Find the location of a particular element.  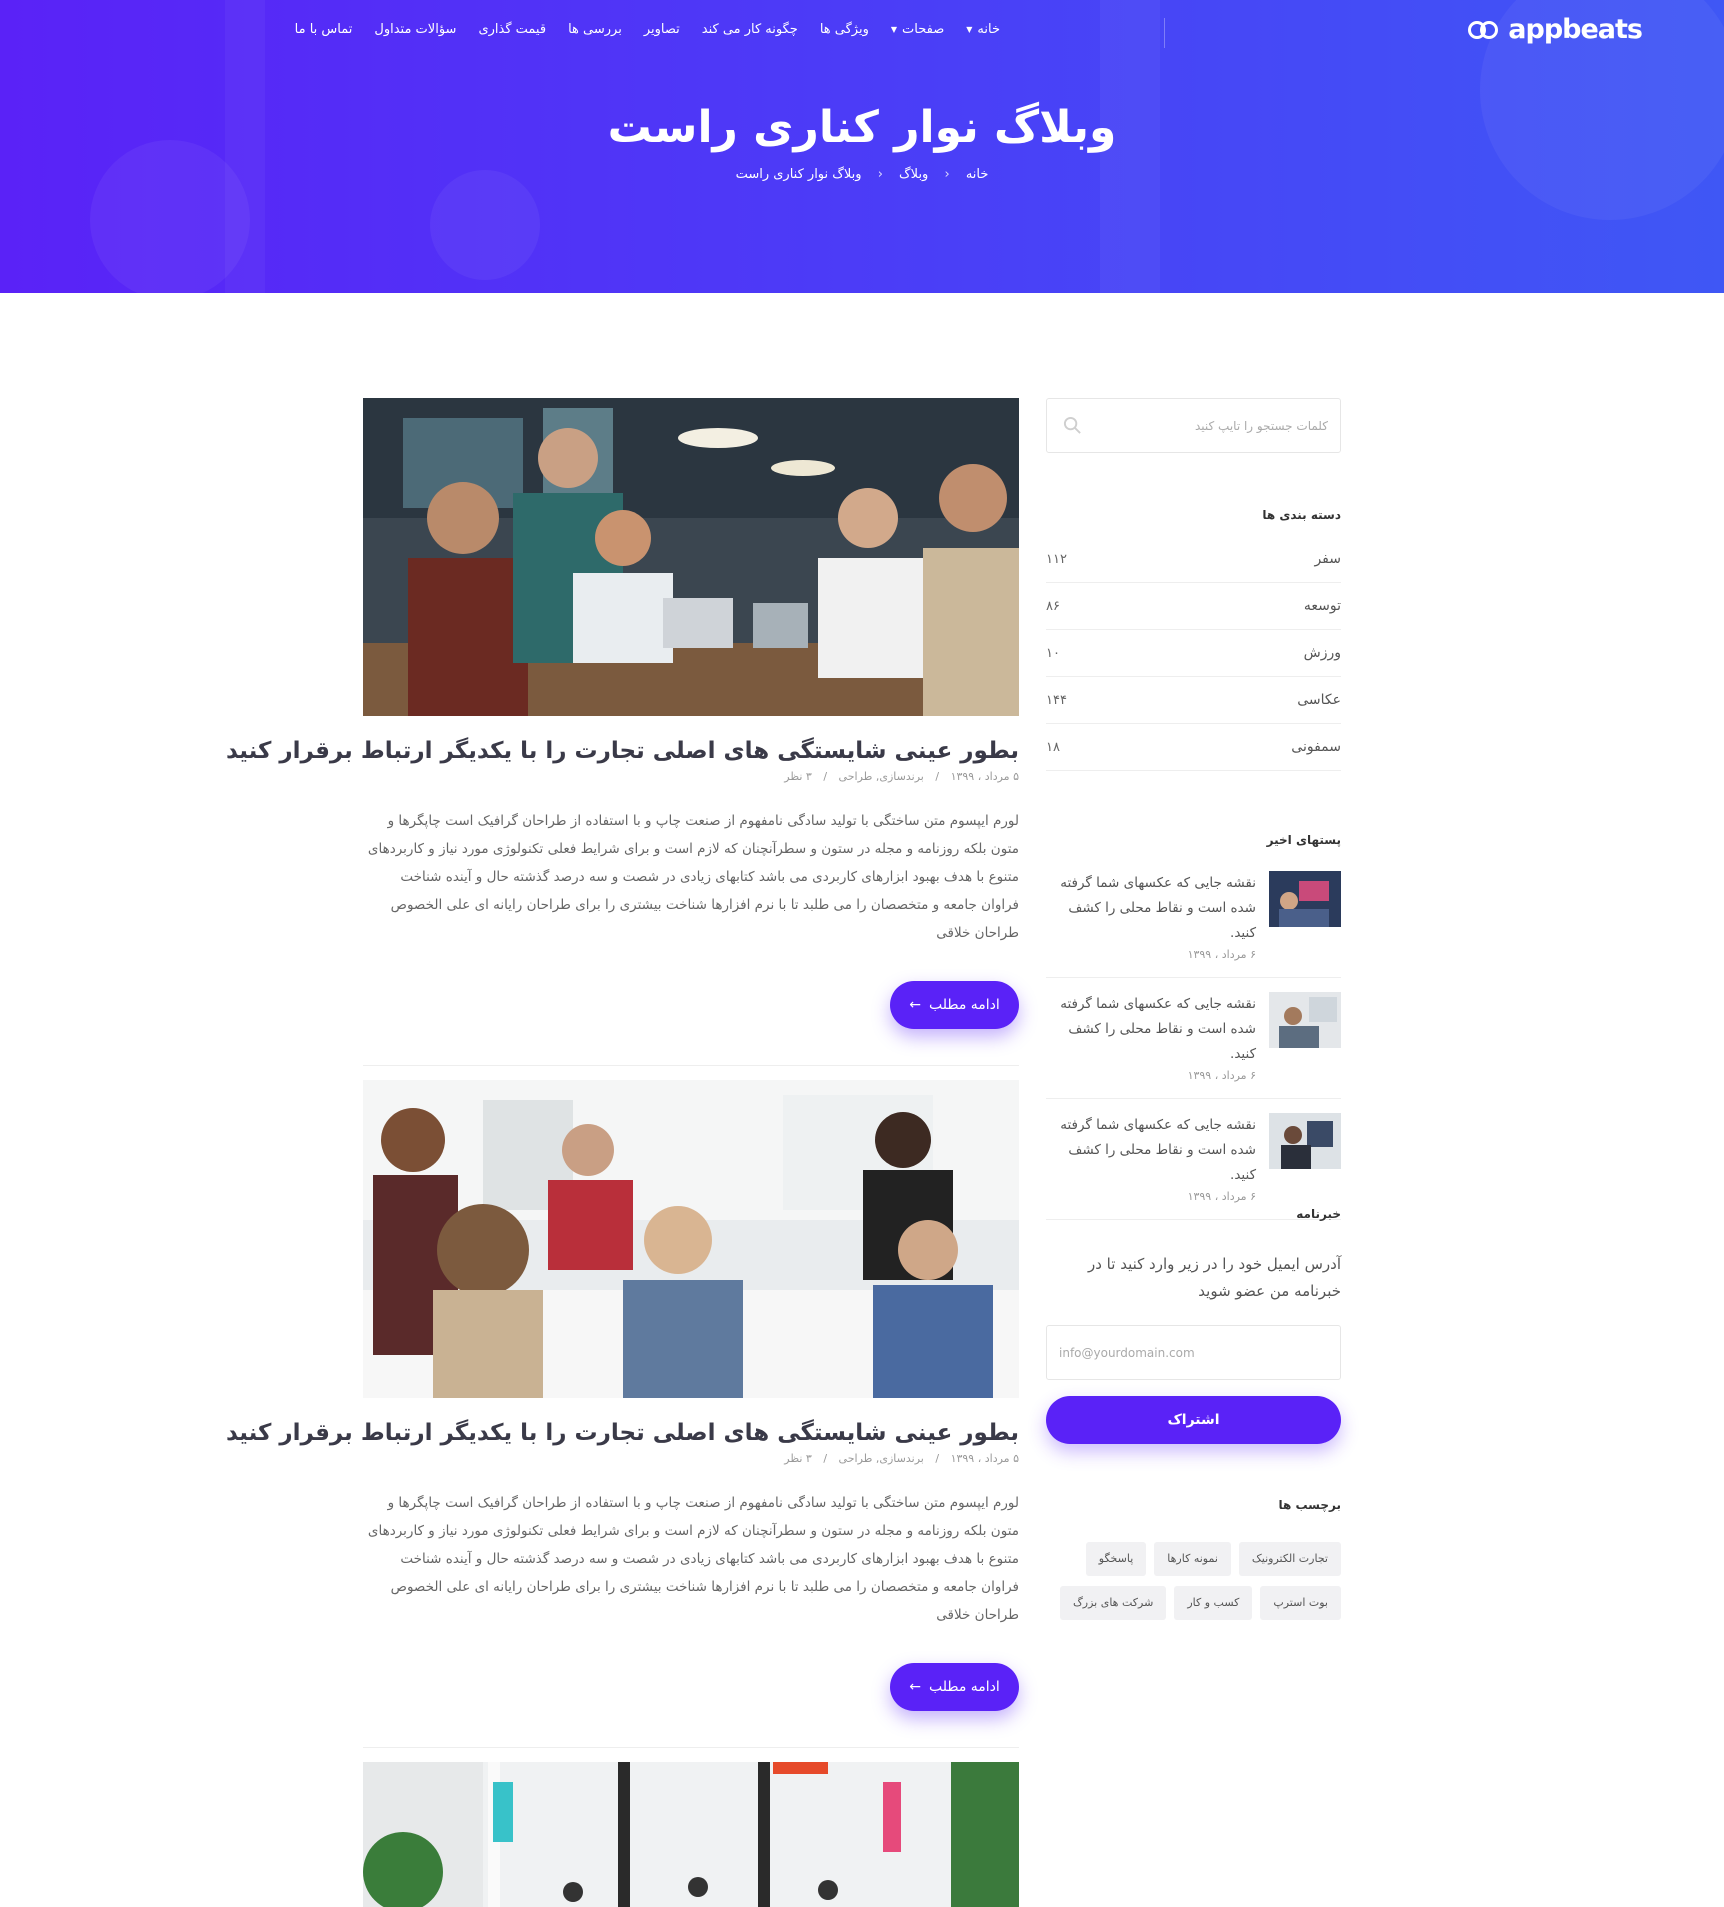

nav-item-reviews: بررسی ها is located at coordinates (595, 29).